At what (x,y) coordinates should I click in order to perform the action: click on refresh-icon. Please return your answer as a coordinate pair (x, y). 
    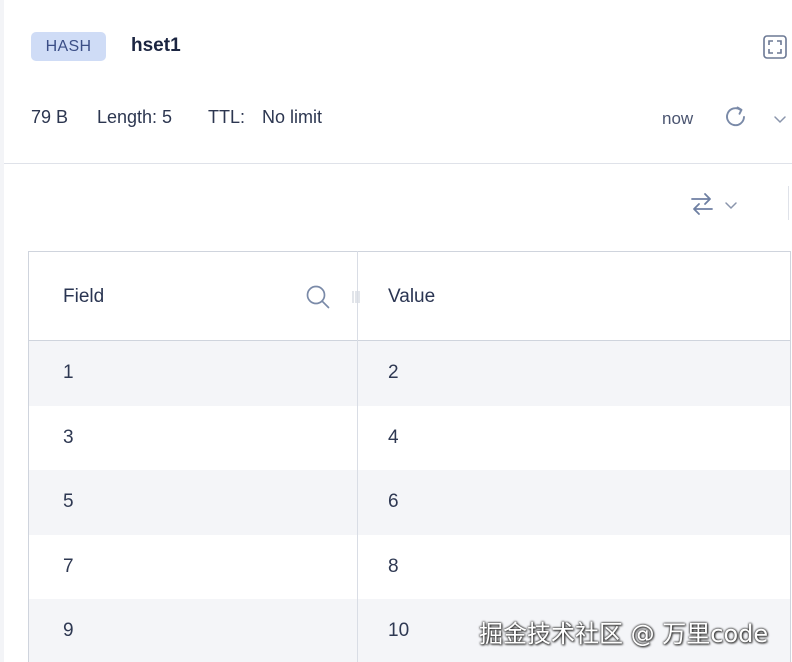
    Looking at the image, I should click on (736, 117).